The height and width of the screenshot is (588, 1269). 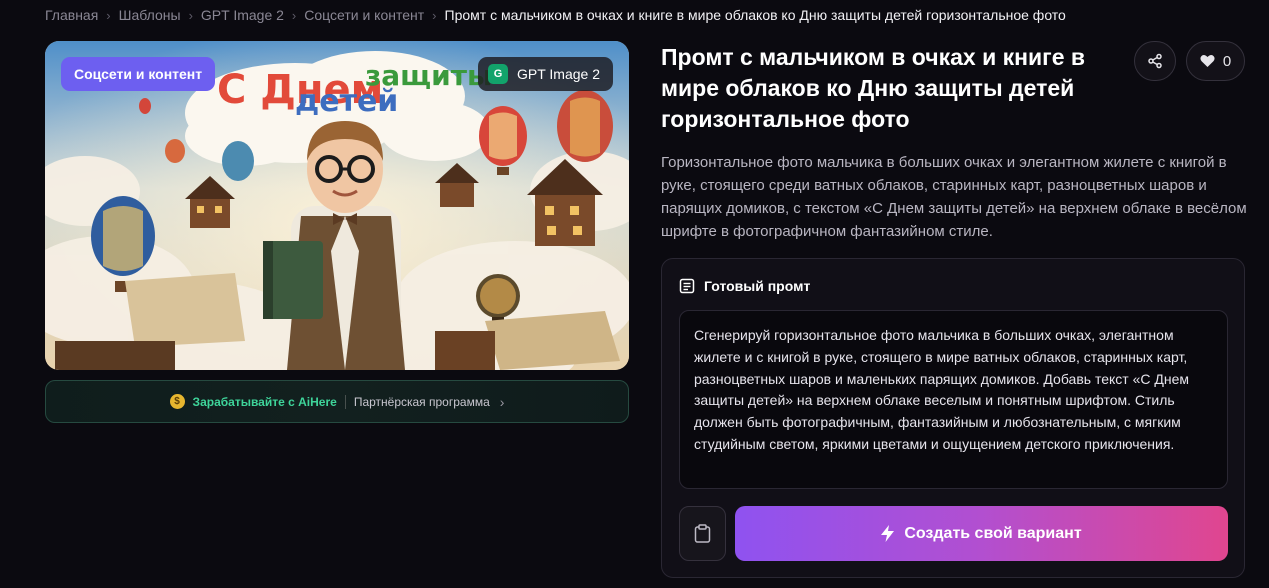 I want to click on create-variant-label: Создать свой вариант, so click(x=993, y=533).